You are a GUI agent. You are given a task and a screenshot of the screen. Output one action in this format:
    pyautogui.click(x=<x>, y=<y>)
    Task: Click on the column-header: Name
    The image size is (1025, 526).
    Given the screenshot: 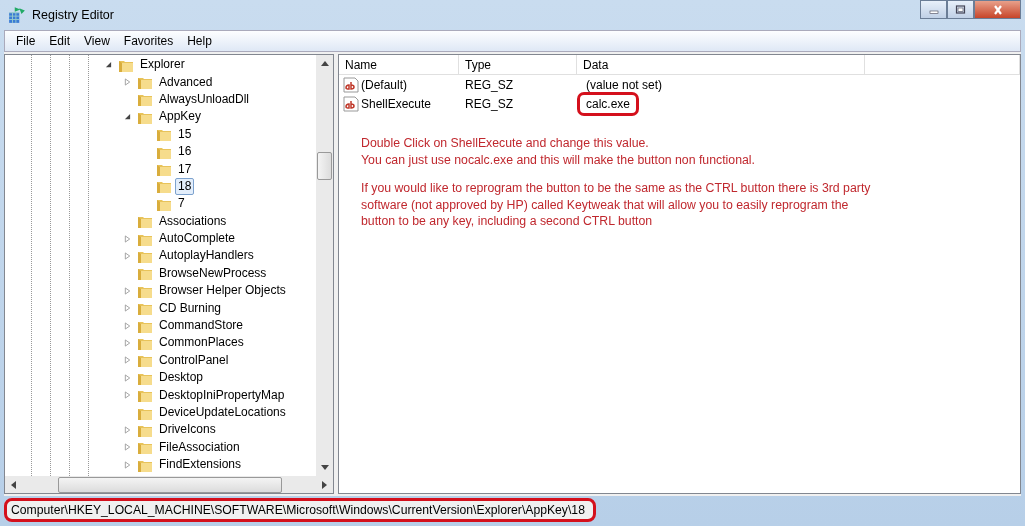 What is the action you would take?
    pyautogui.click(x=399, y=65)
    